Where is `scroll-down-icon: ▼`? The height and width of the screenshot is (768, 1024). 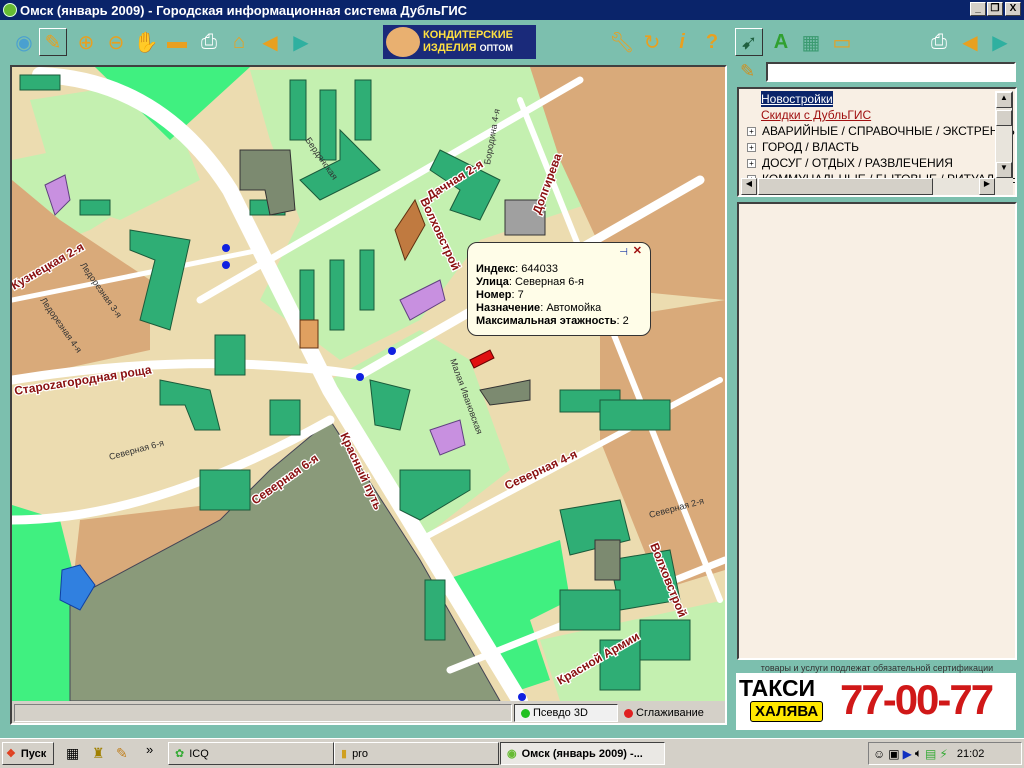 scroll-down-icon: ▼ is located at coordinates (1004, 170).